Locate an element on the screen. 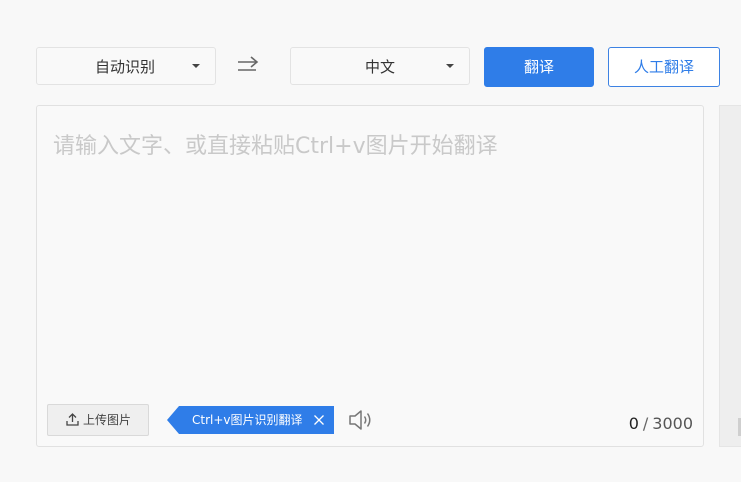  ocr-tag-label: Ctrl+v图片识别翻译 is located at coordinates (247, 420).